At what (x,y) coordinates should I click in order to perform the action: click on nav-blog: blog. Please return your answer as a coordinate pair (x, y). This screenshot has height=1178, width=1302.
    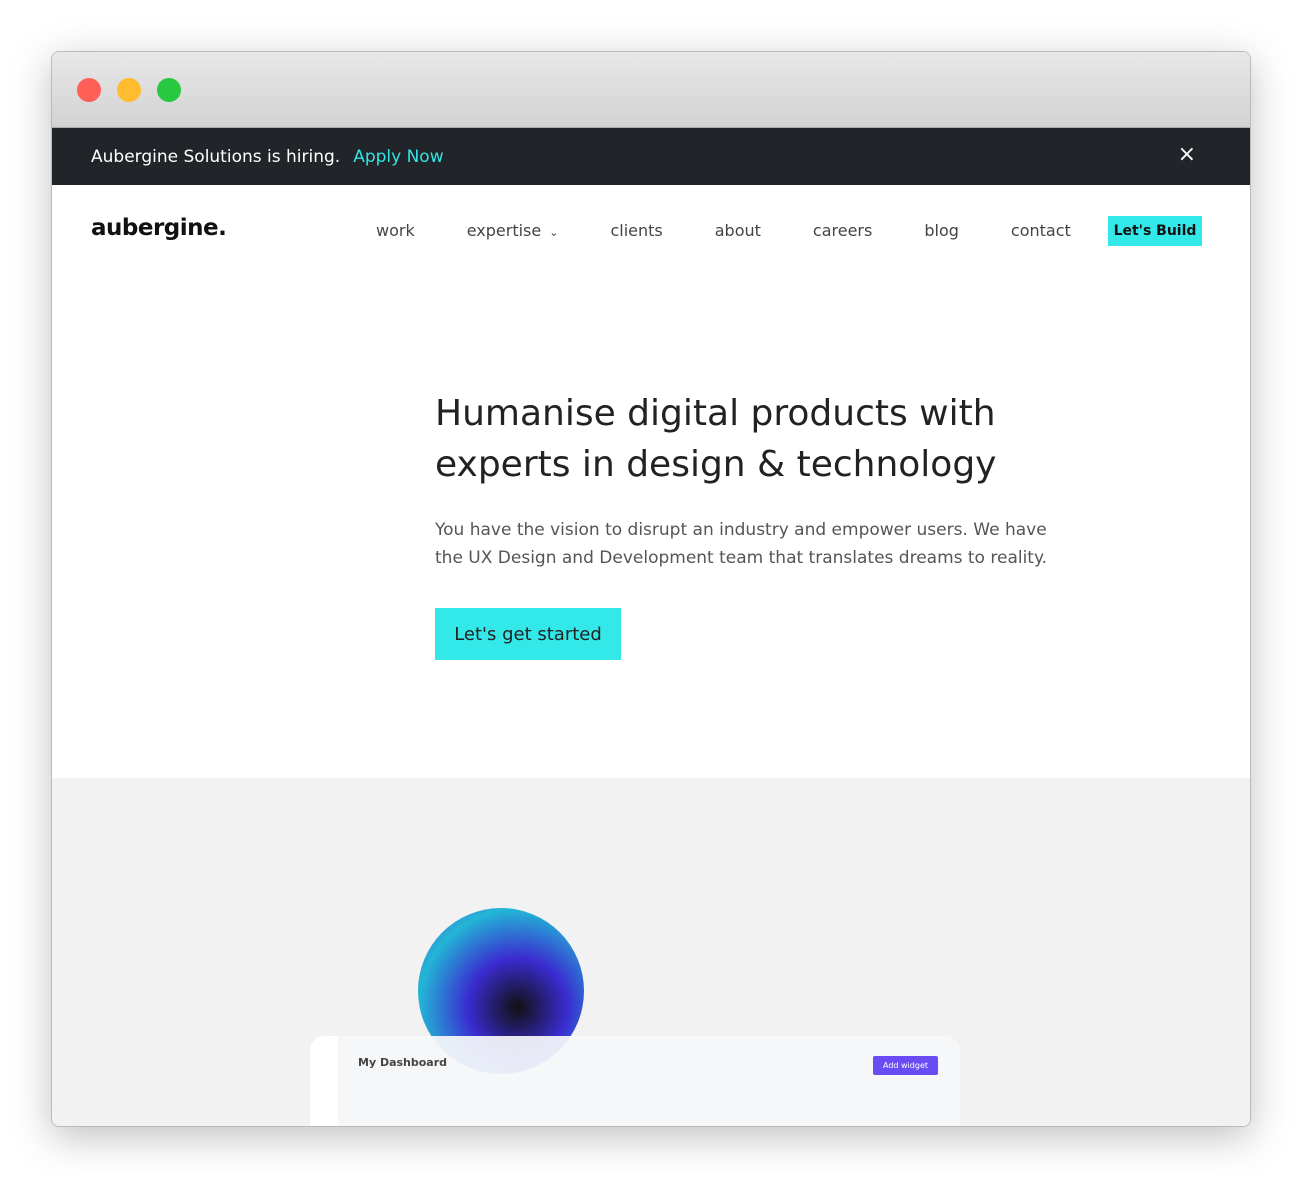
    Looking at the image, I should click on (941, 230).